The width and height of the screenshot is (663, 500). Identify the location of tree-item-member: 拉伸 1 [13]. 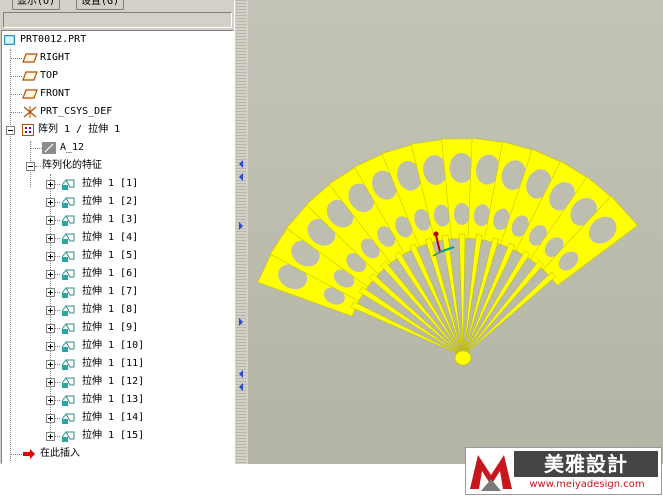
(117, 400).